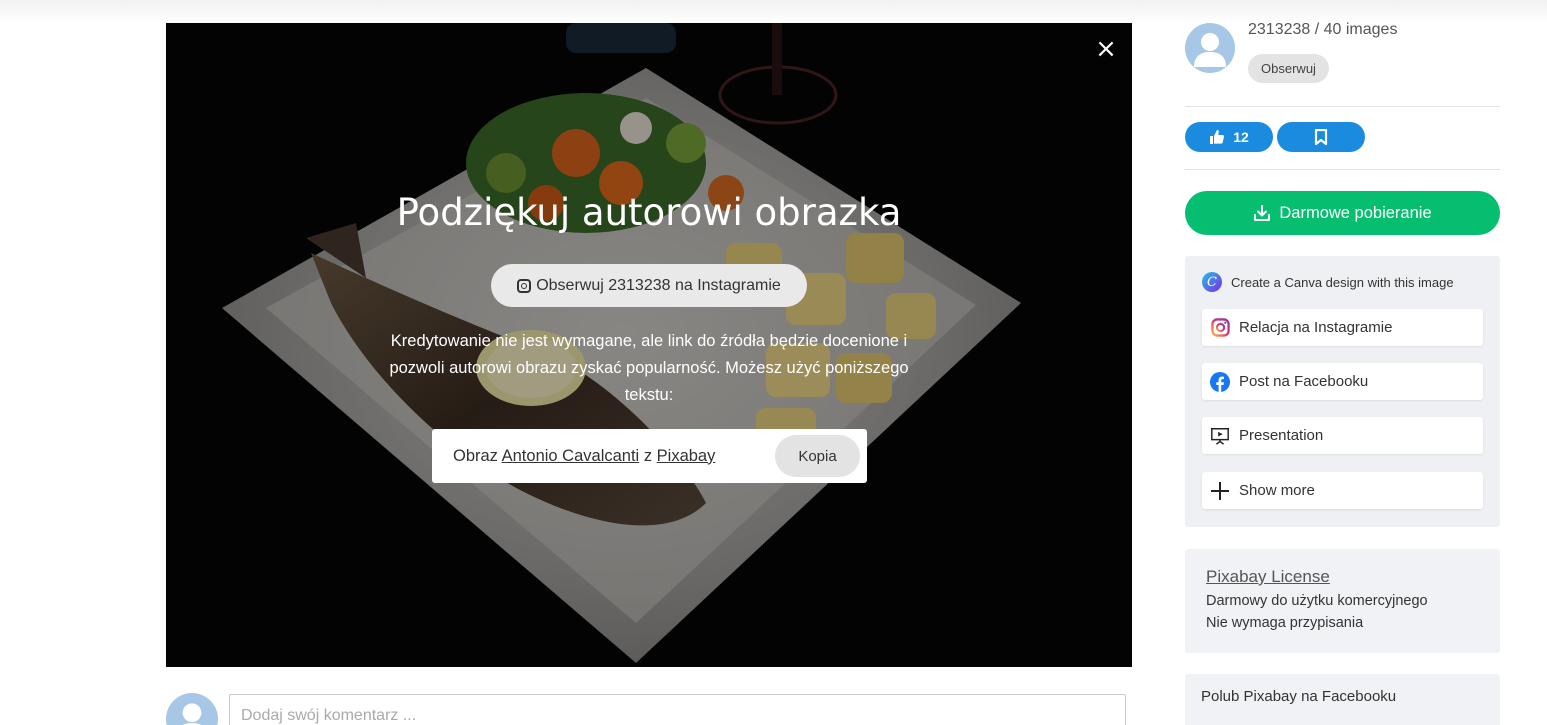 The height and width of the screenshot is (725, 1547). I want to click on download-label: Darmowe pobieranie, so click(1355, 212).